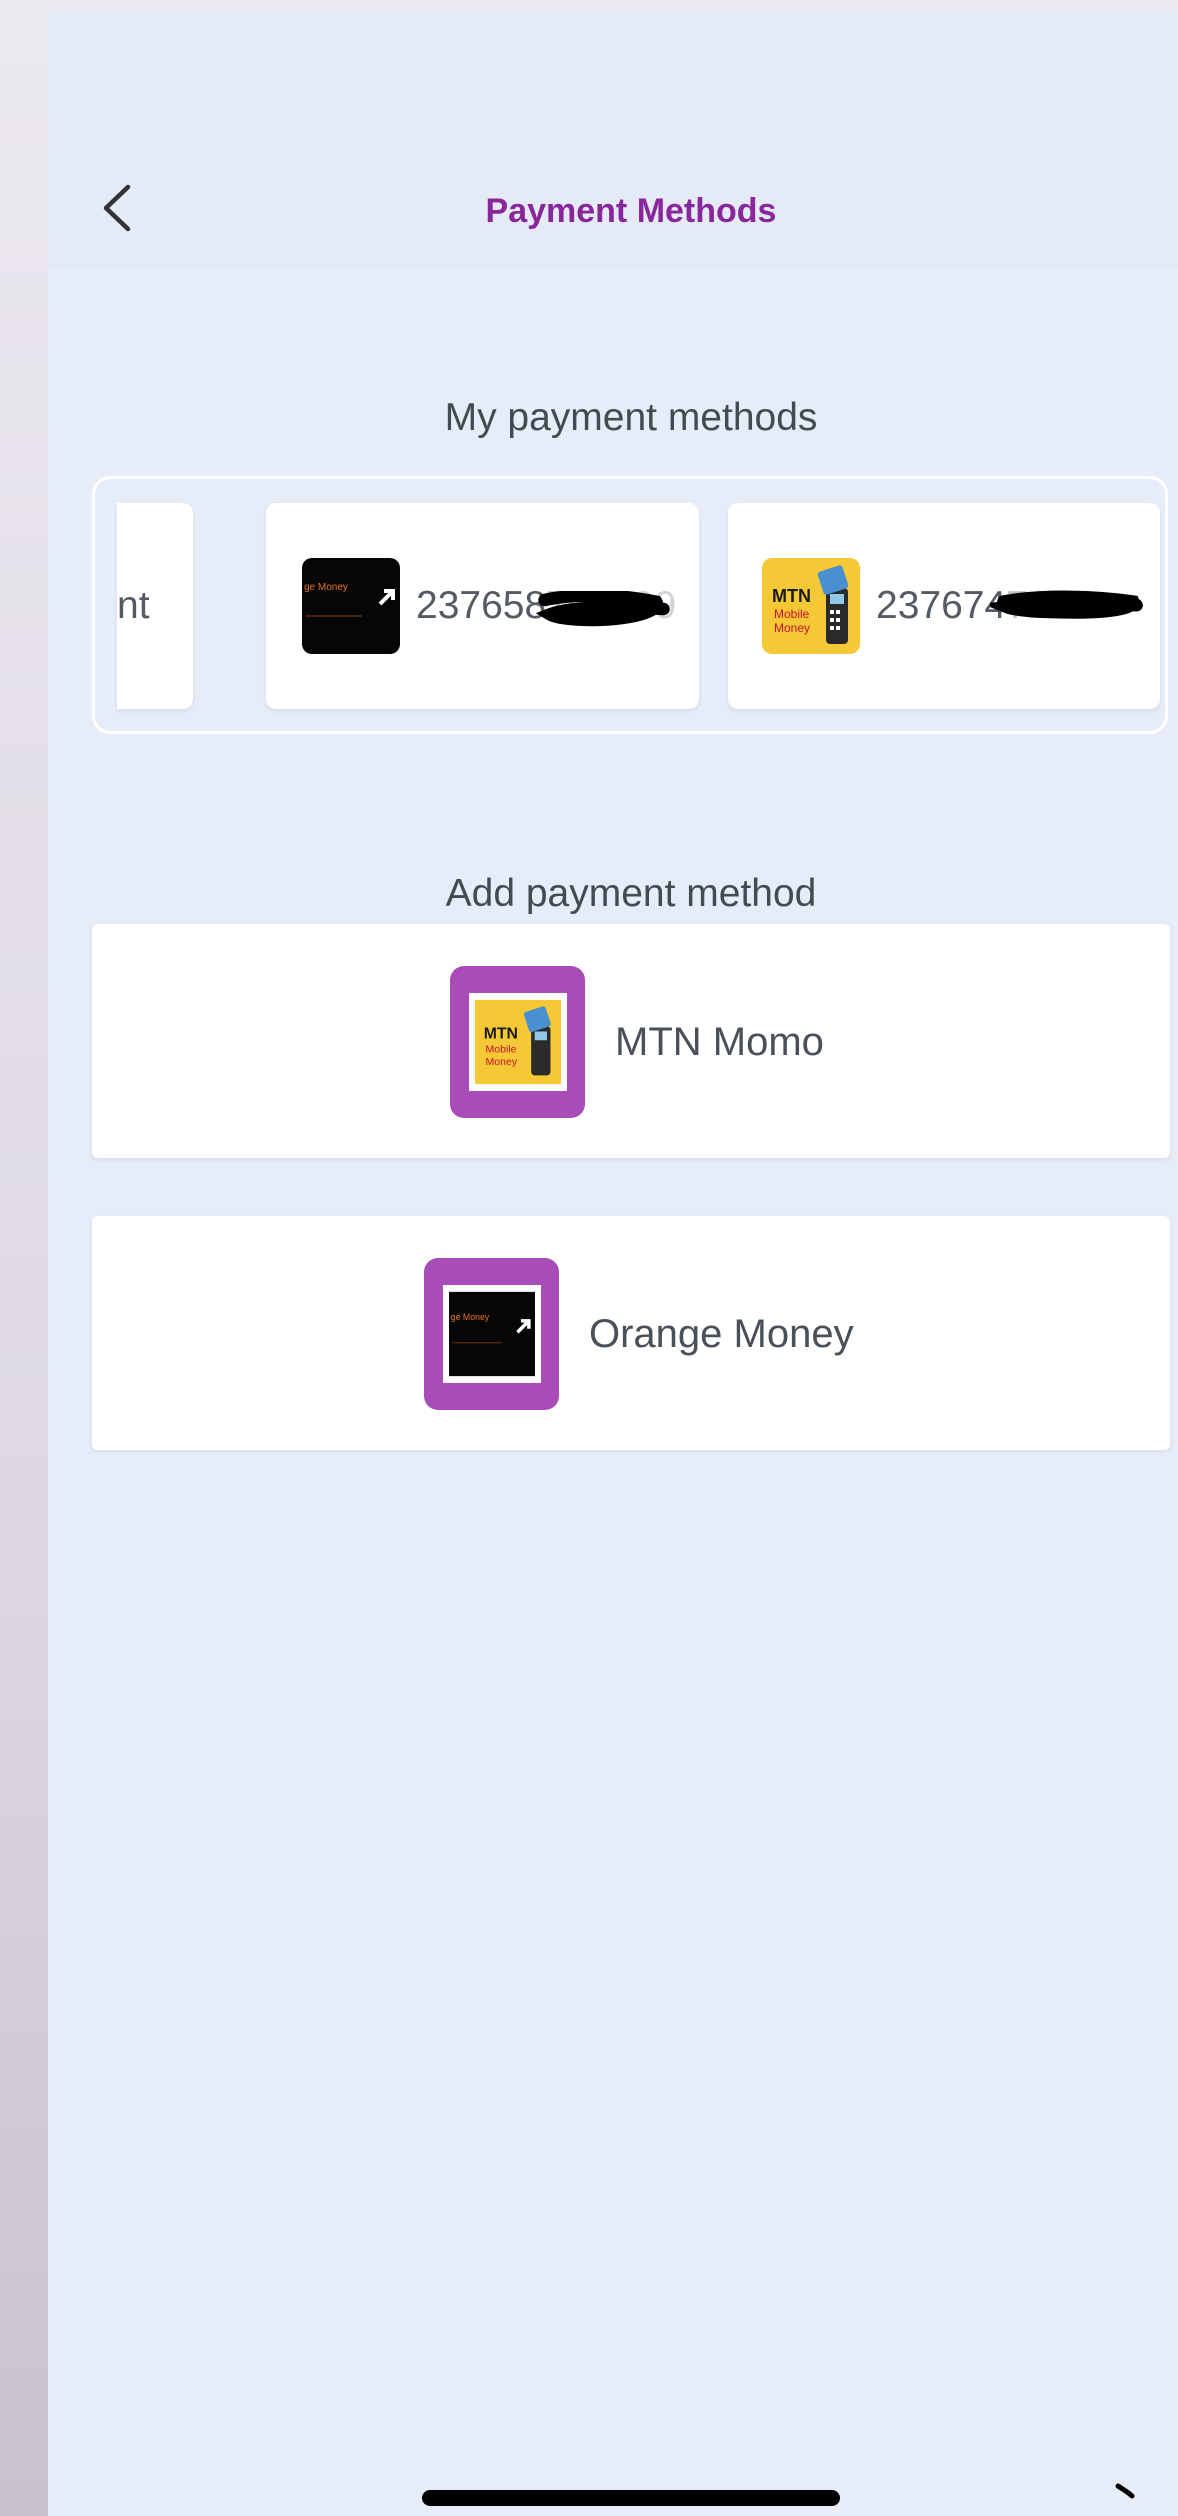 The image size is (1178, 2516). What do you see at coordinates (631, 211) in the screenshot?
I see `page-title: Payment Methods` at bounding box center [631, 211].